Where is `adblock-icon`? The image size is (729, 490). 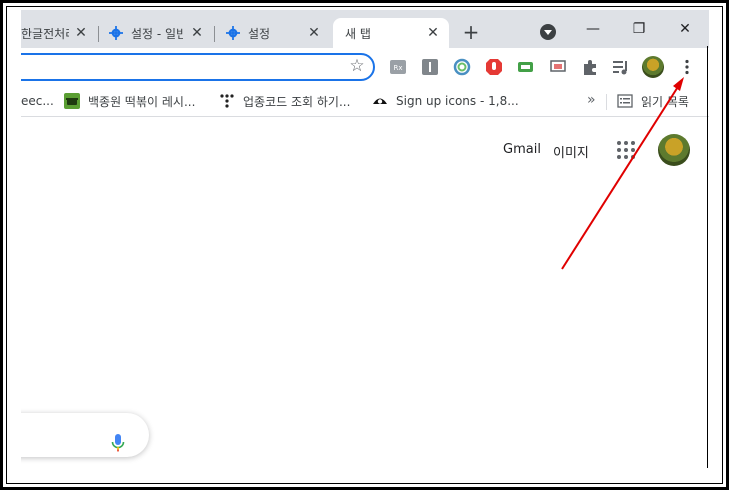 adblock-icon is located at coordinates (494, 67).